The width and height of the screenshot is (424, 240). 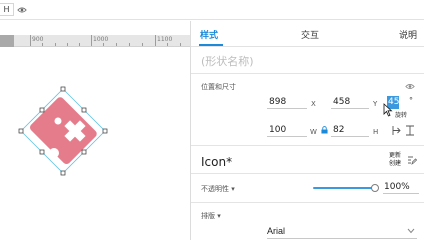 I want to click on h-unit-label: H, so click(x=376, y=132).